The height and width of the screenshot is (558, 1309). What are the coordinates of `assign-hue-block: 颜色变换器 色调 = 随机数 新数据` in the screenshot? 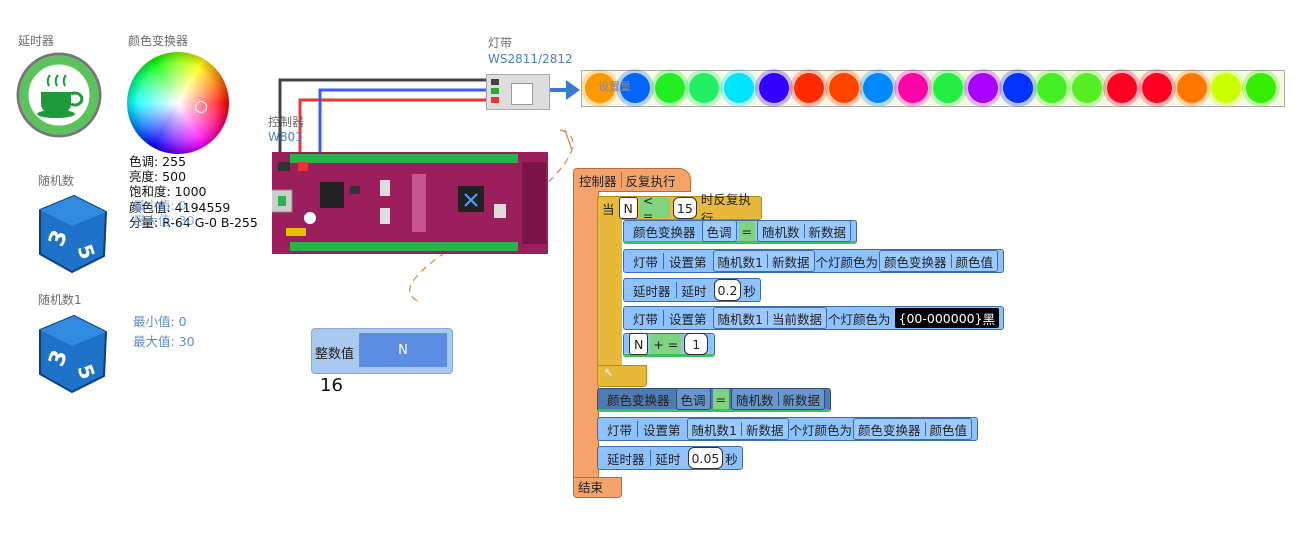 It's located at (740, 232).